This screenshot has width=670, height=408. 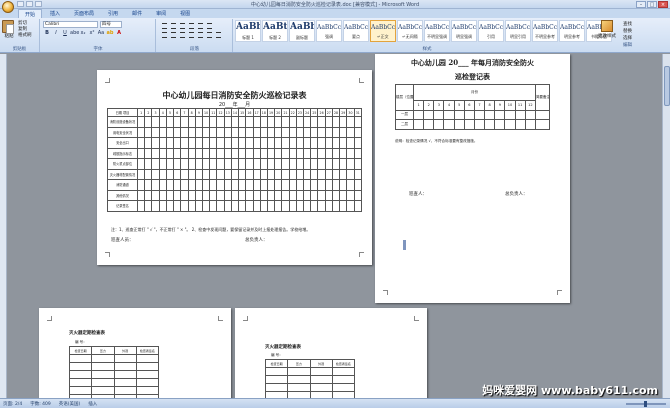 I want to click on tab-page-layout: 页面布局, so click(x=84, y=13).